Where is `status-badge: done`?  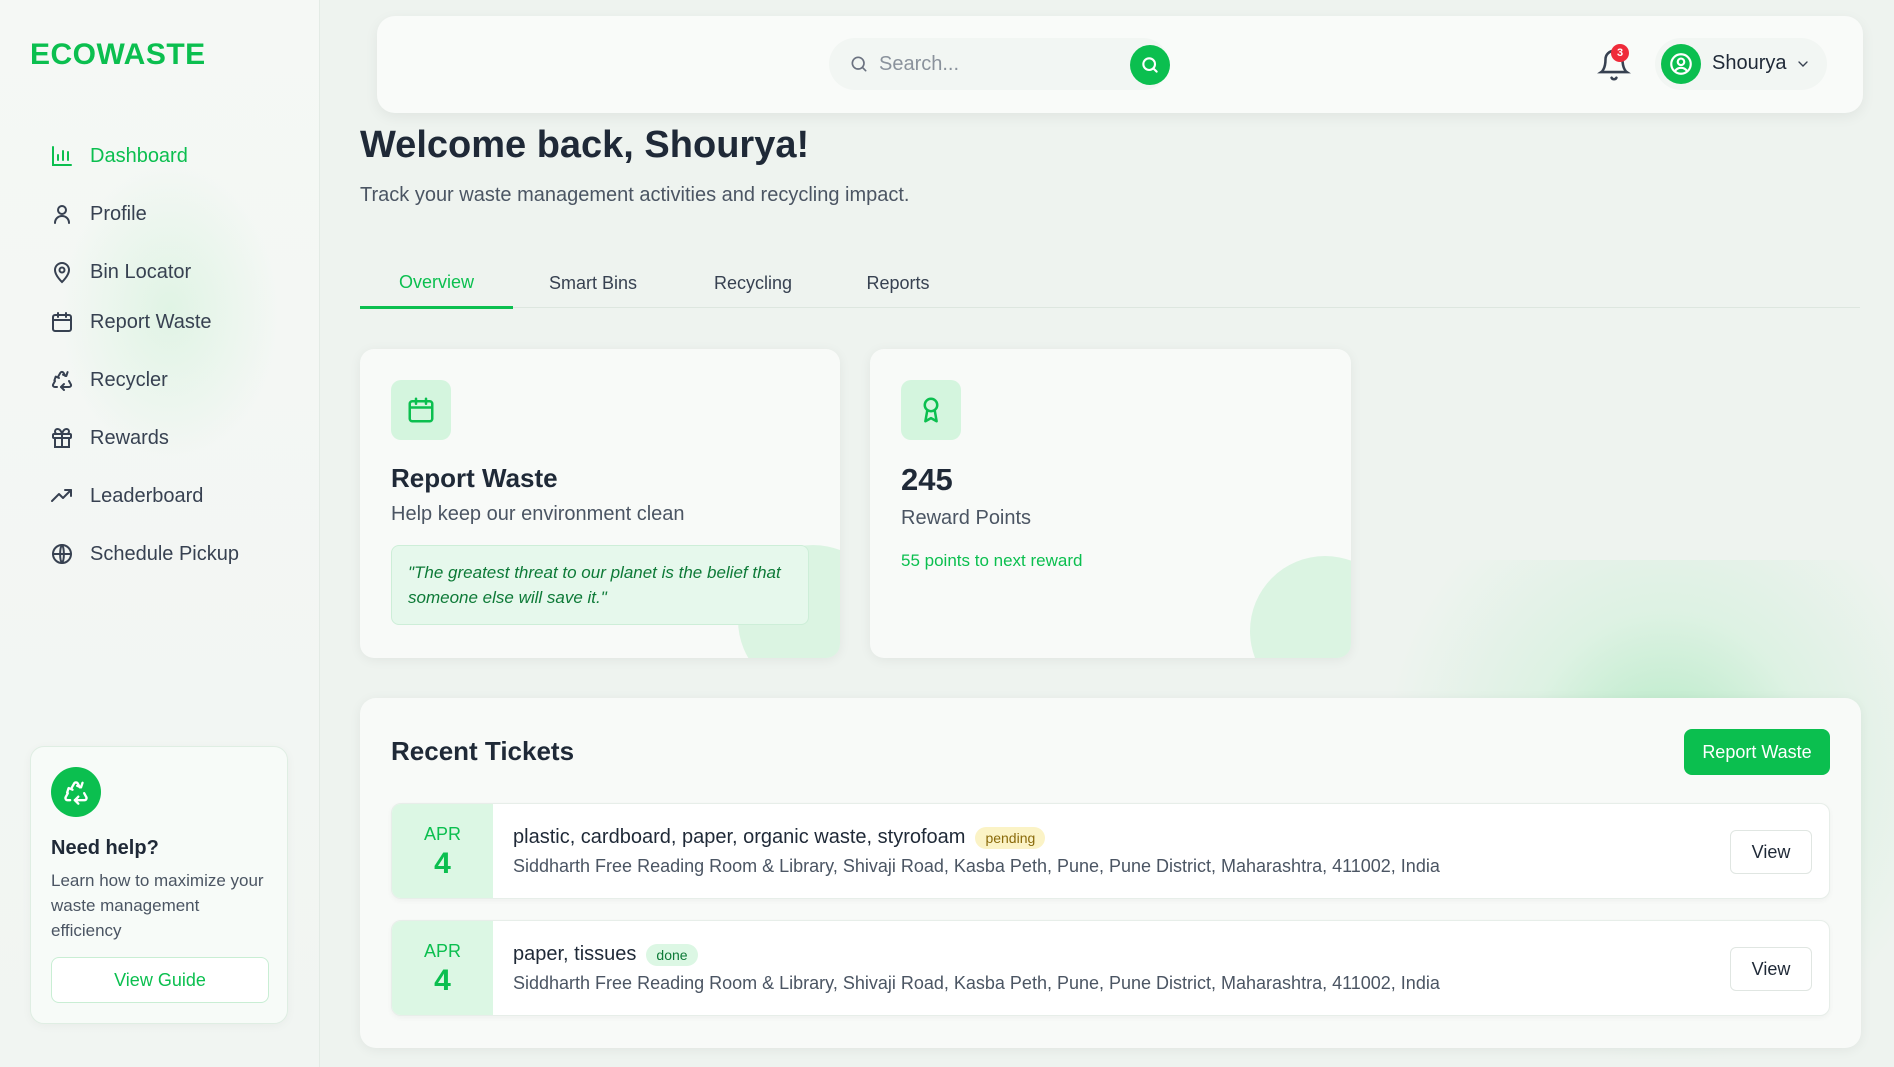
status-badge: done is located at coordinates (672, 954).